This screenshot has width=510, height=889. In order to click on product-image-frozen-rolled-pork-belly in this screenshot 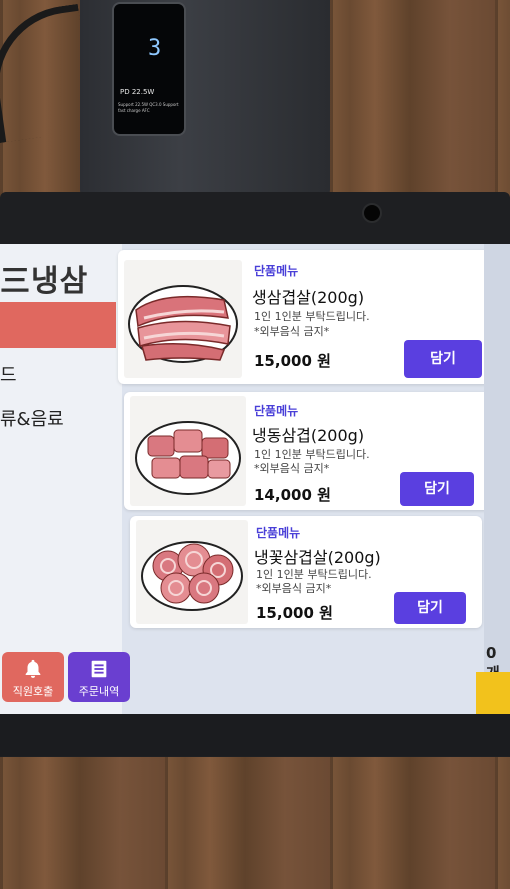, I will do `click(192, 572)`.